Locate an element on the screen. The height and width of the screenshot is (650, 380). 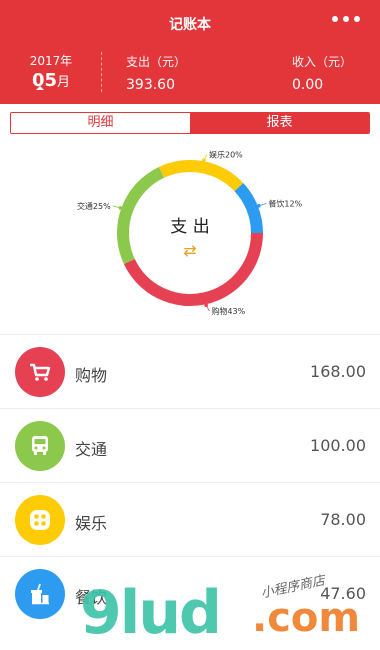
header-divider is located at coordinates (101, 72).